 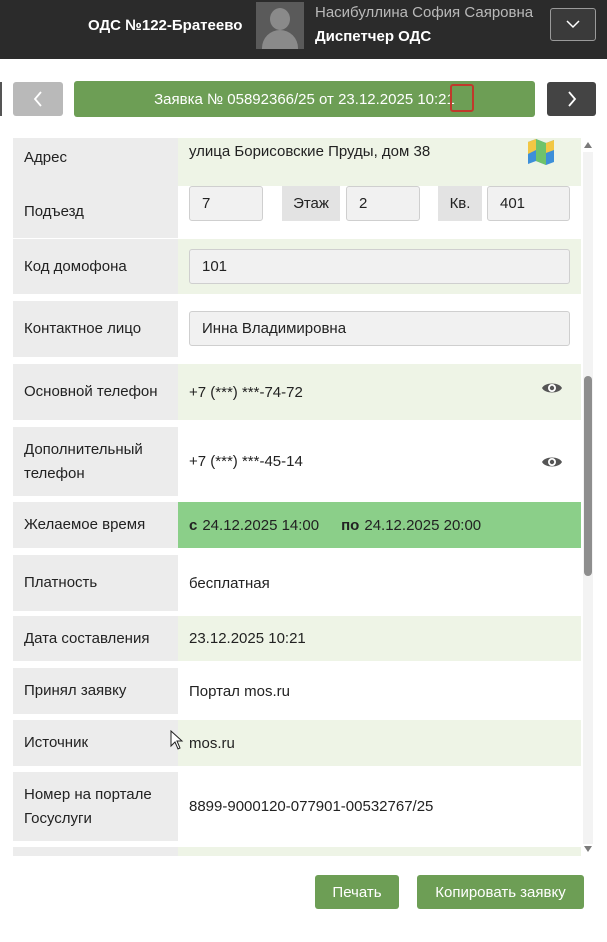 What do you see at coordinates (541, 152) in the screenshot?
I see `map-icon` at bounding box center [541, 152].